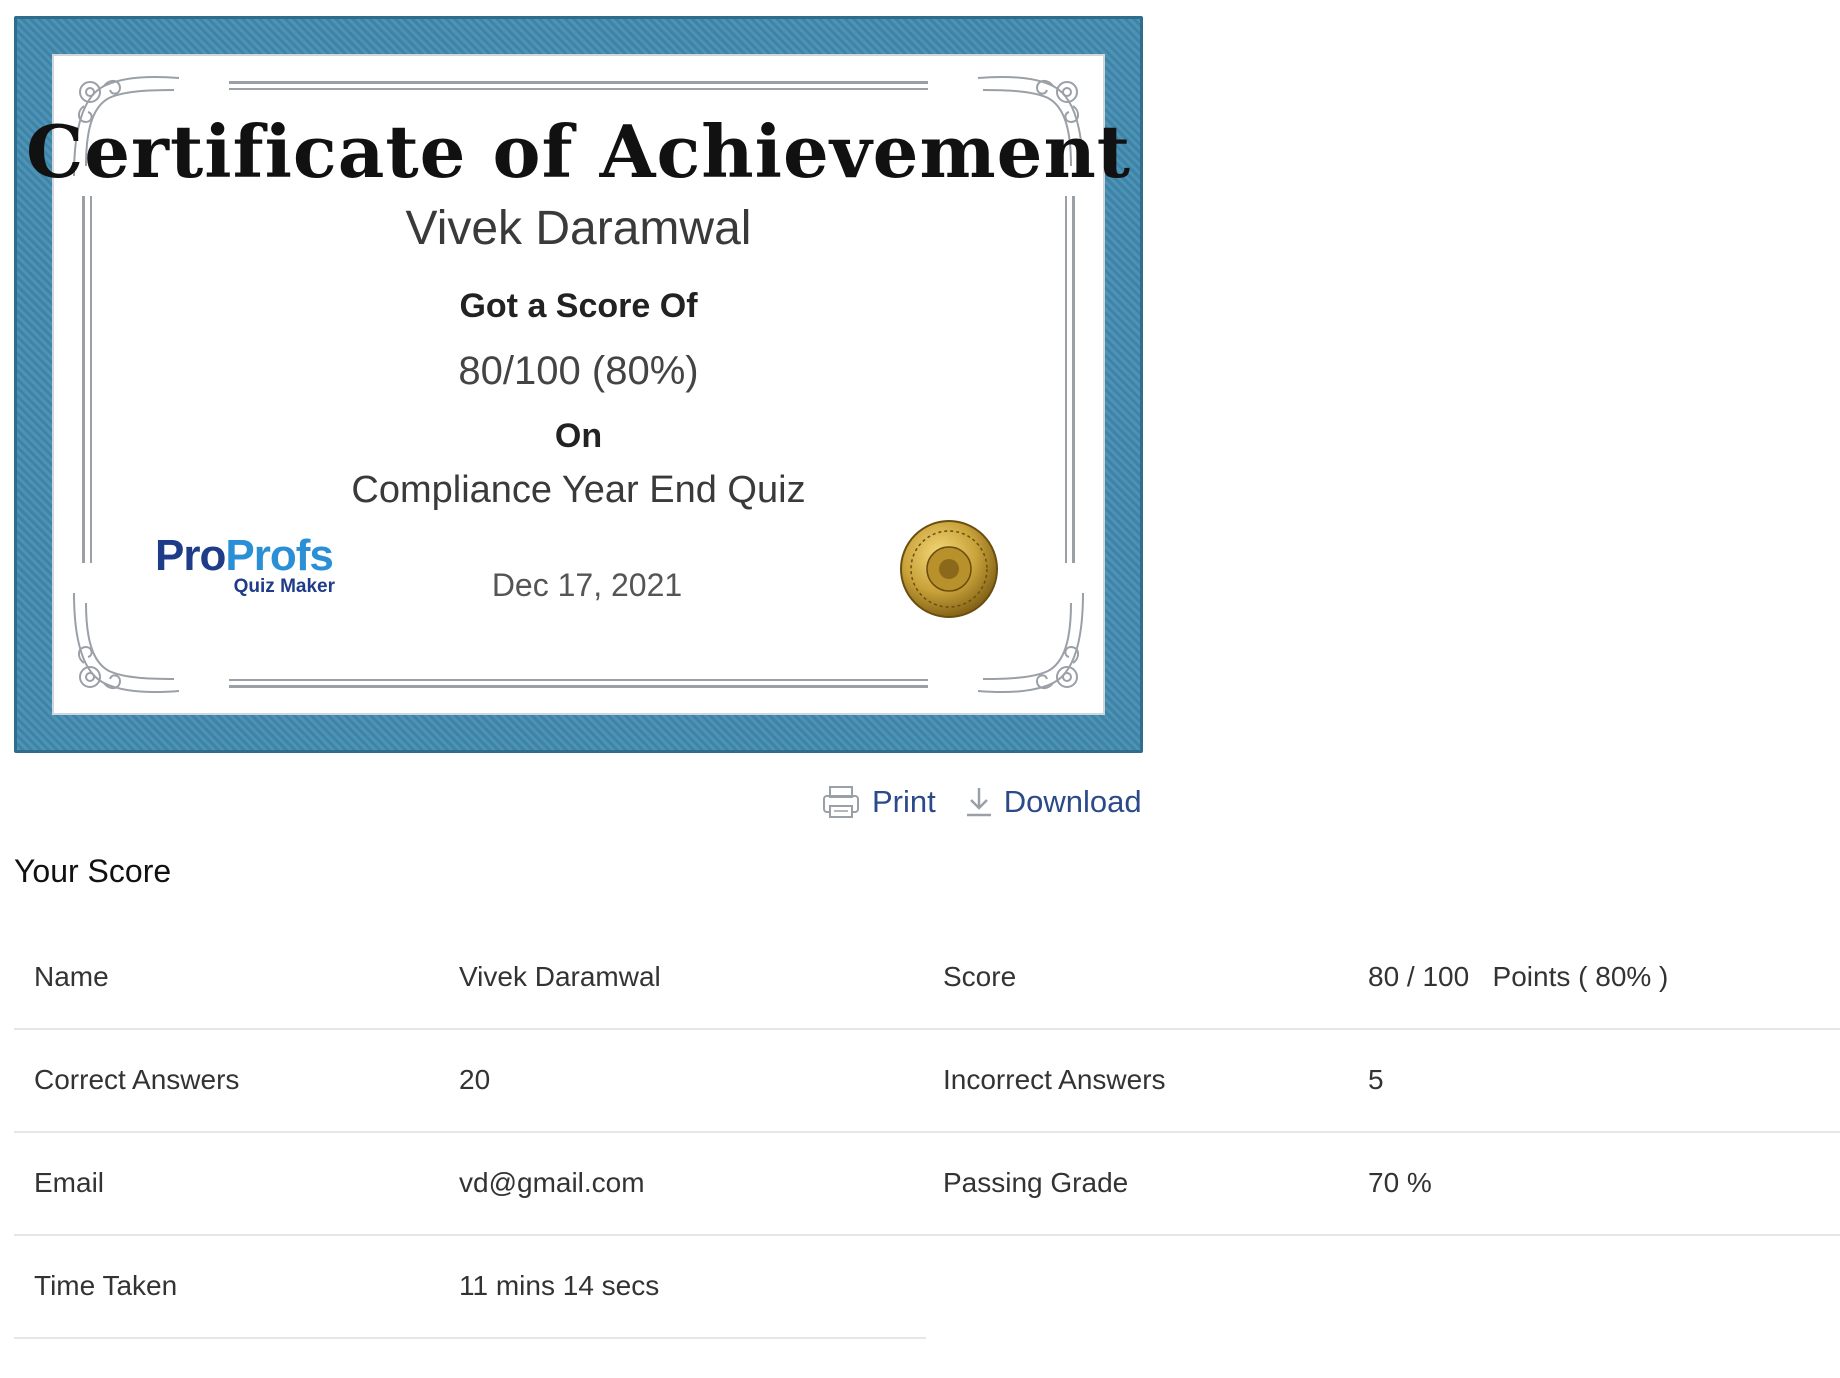 The image size is (1840, 1378). I want to click on row-value: 5, so click(1376, 1079).